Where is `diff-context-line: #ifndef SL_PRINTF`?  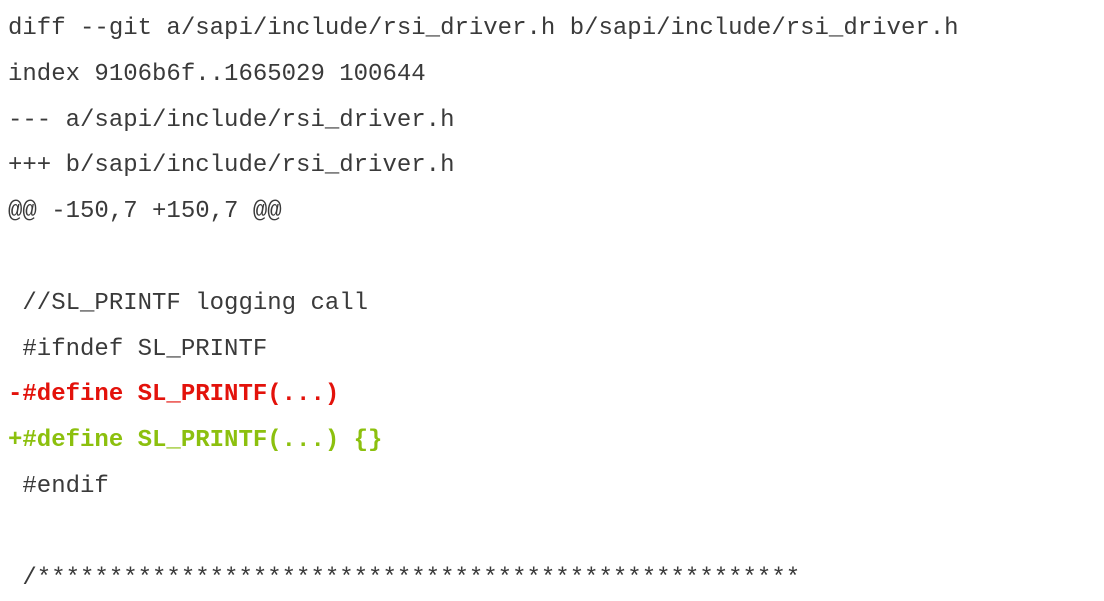
diff-context-line: #ifndef SL_PRINTF is located at coordinates (138, 349).